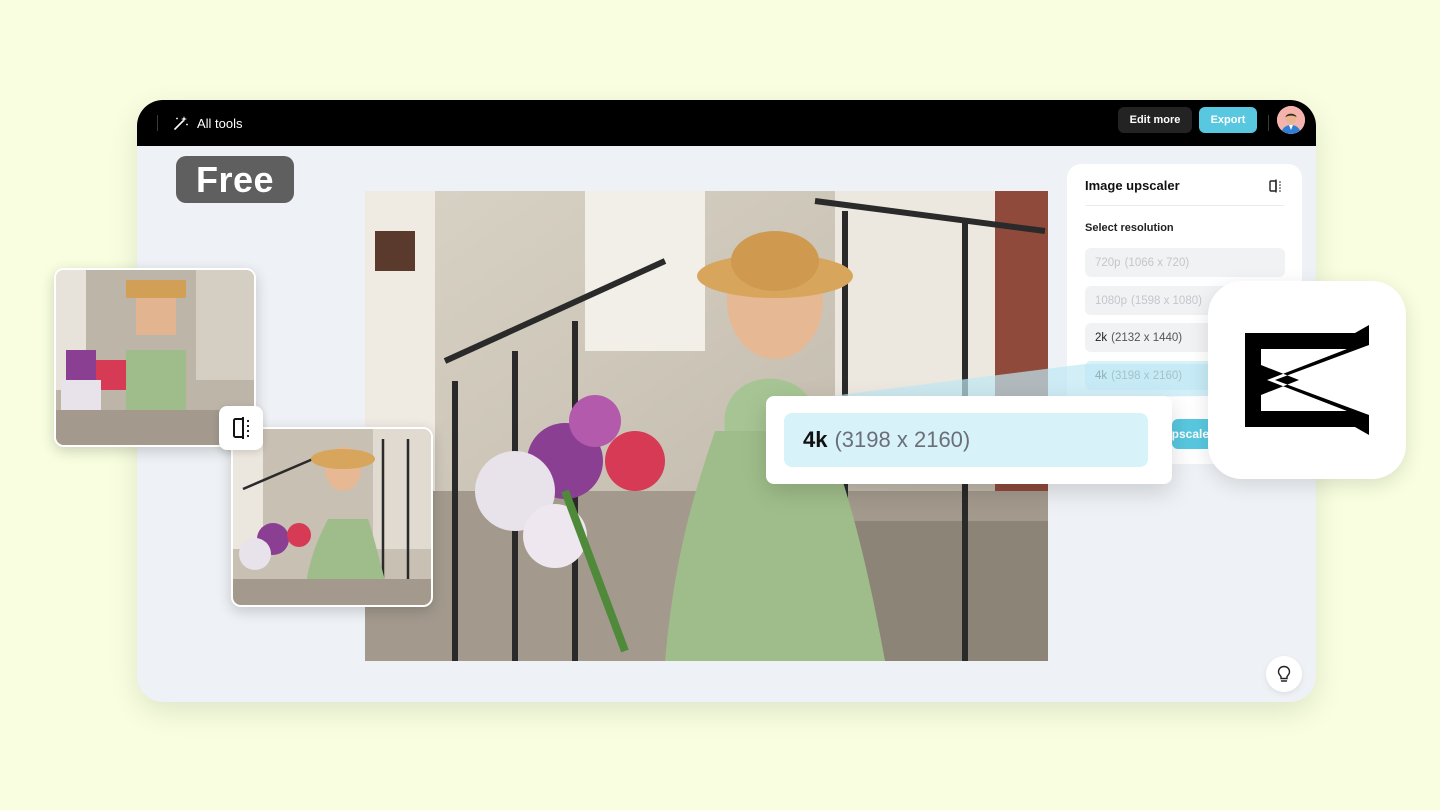  Describe the element at coordinates (1191, 434) in the screenshot. I see `upscale-label: Upscale` at that location.